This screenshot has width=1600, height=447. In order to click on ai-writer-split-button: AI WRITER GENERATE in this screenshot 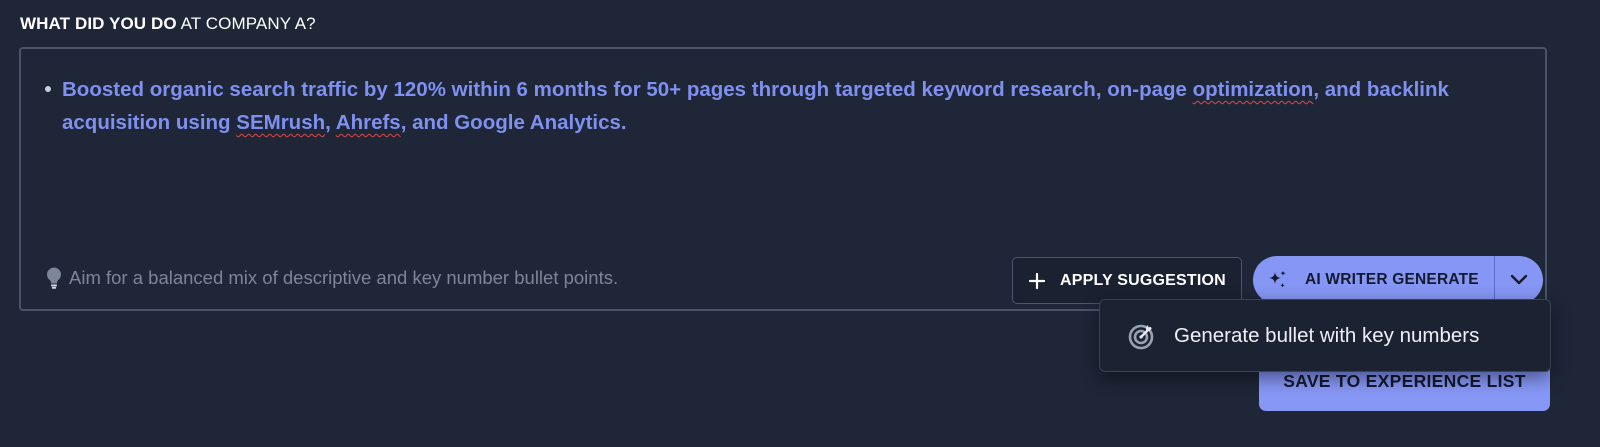, I will do `click(1398, 280)`.